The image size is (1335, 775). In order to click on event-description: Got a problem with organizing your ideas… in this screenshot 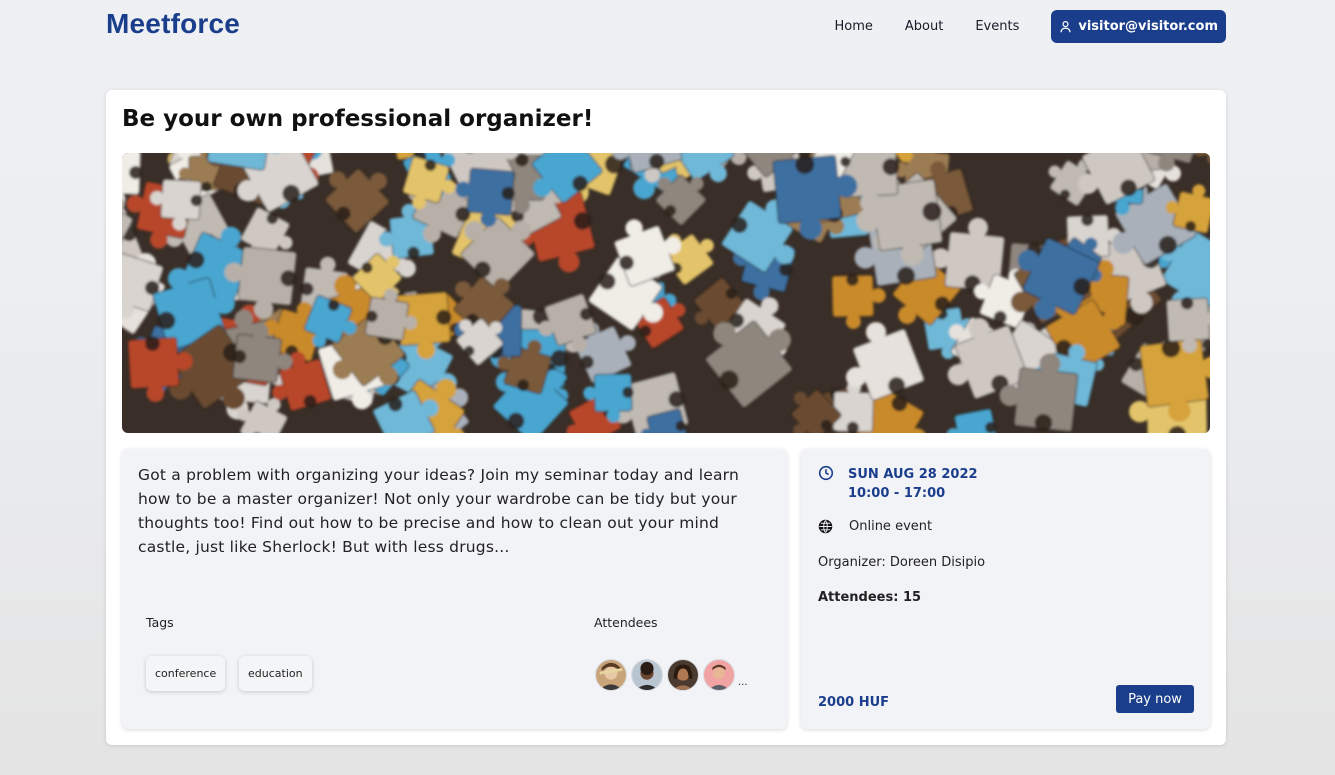, I will do `click(438, 511)`.